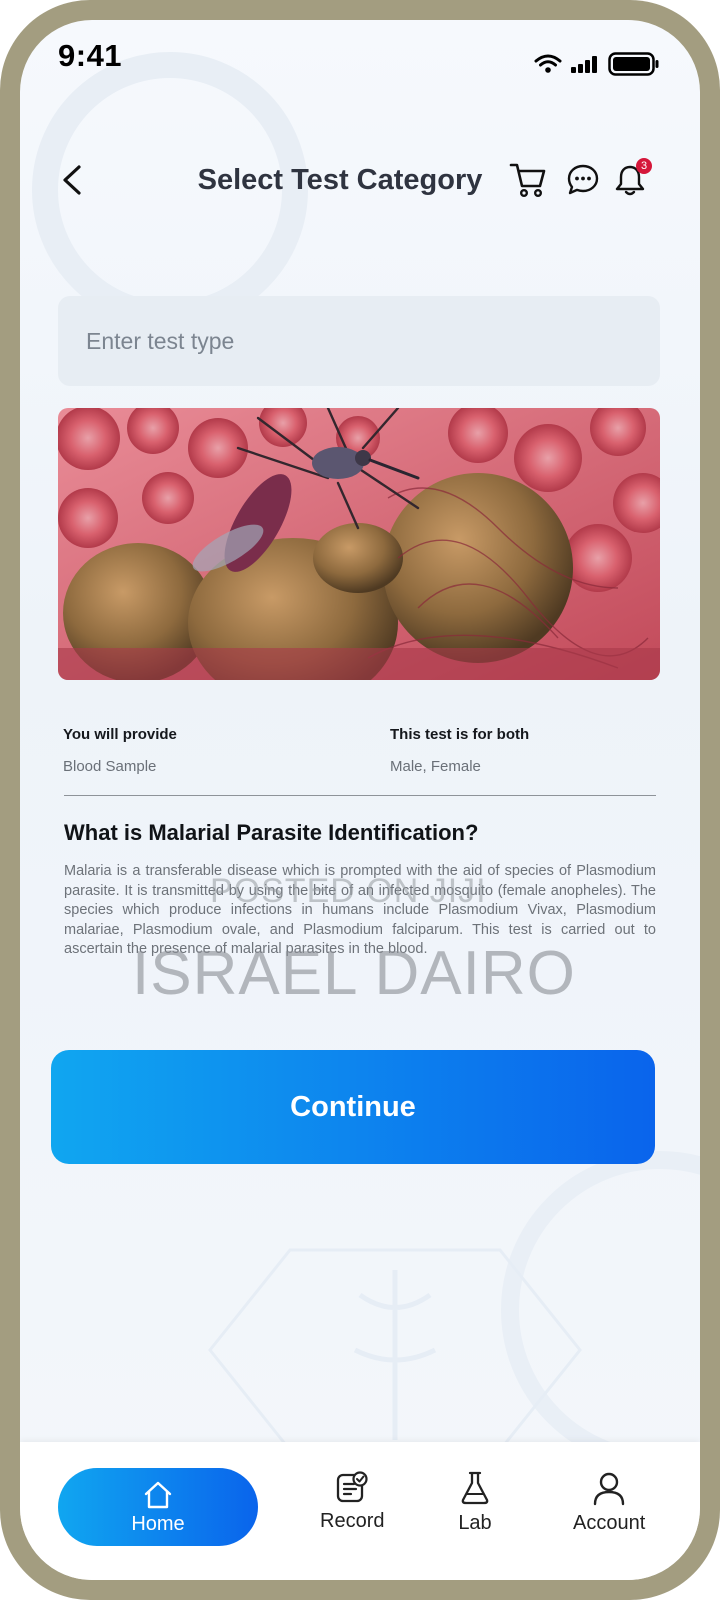 This screenshot has width=720, height=1600. What do you see at coordinates (360, 795) in the screenshot?
I see `divider` at bounding box center [360, 795].